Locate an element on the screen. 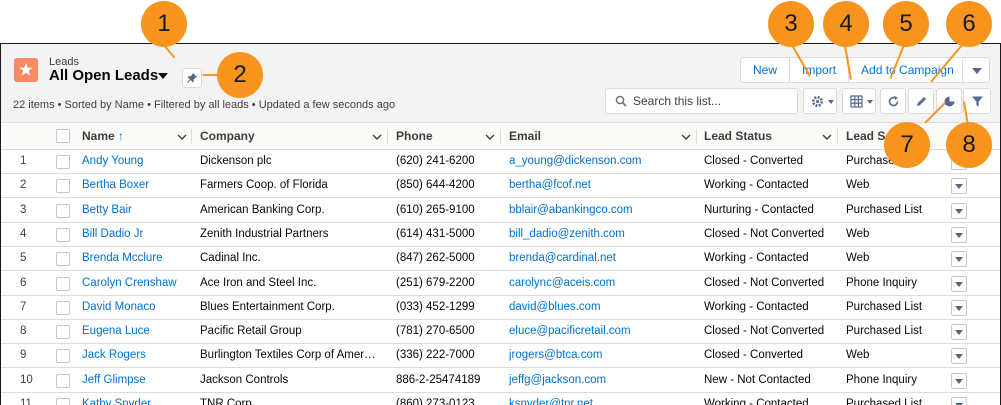 This screenshot has height=405, width=1001. email-link: david@blues.com is located at coordinates (555, 308).